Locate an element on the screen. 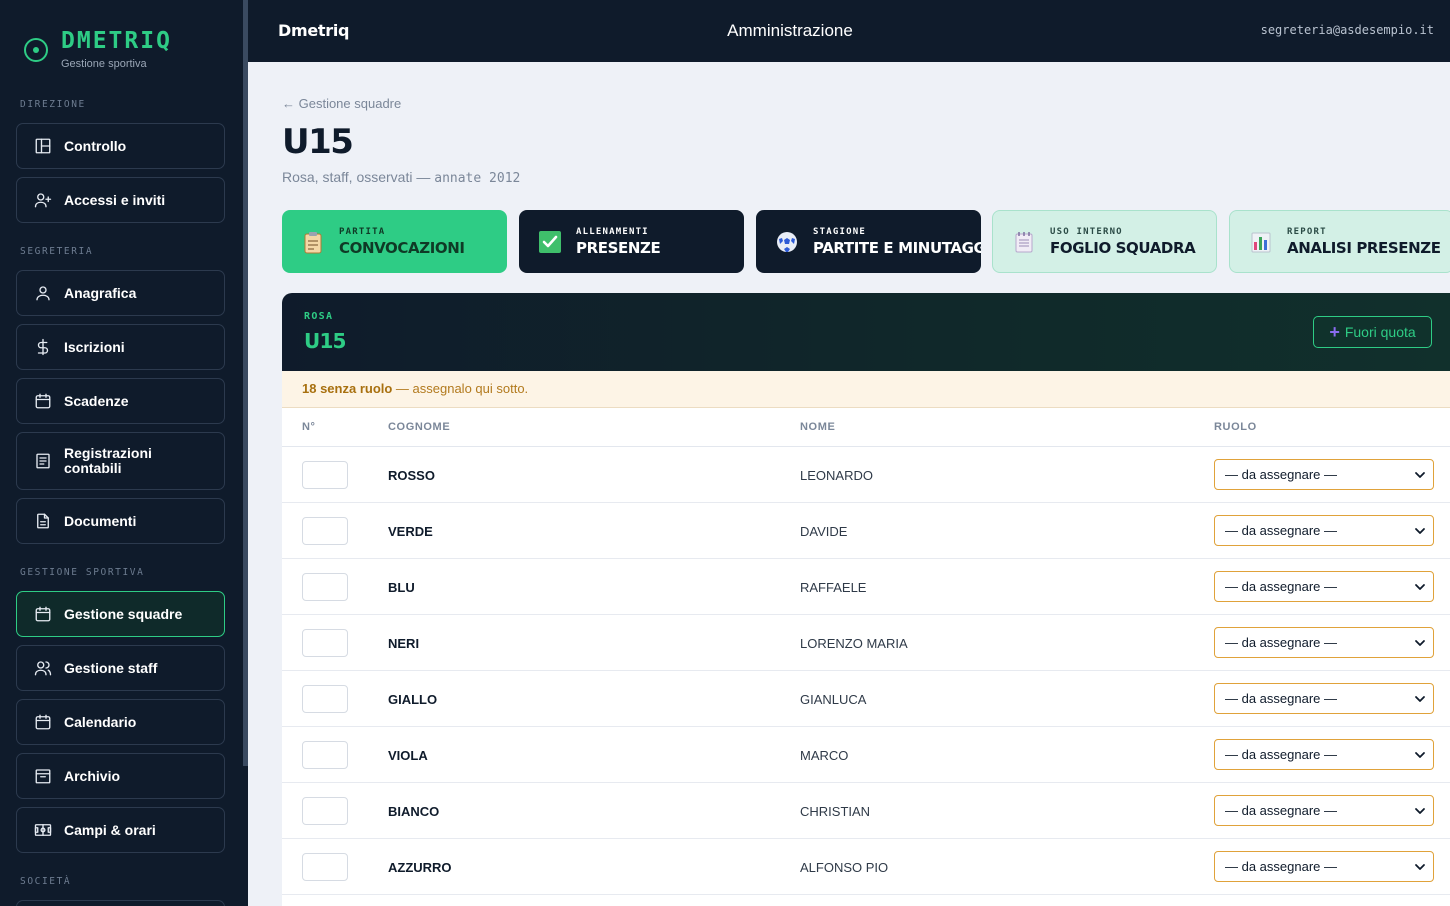 Image resolution: width=1450 pixels, height=906 pixels. user-icon is located at coordinates (43, 293).